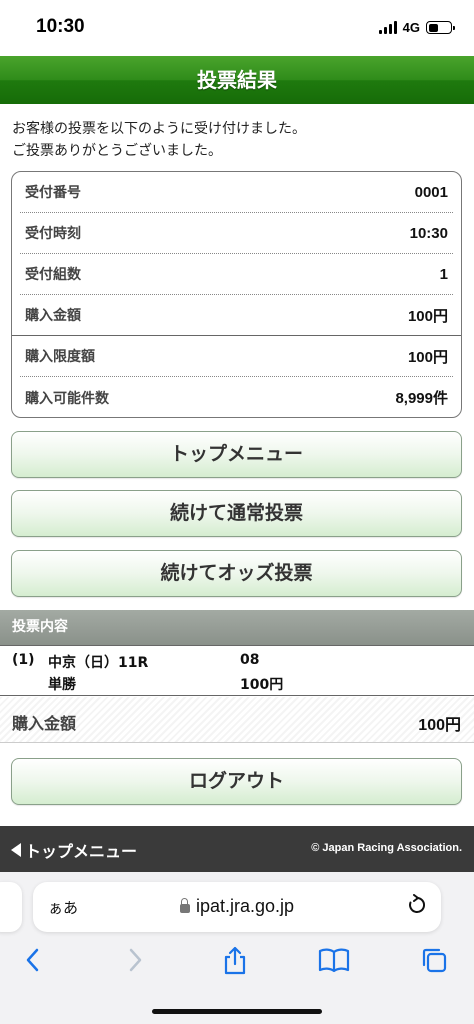 This screenshot has width=474, height=1024. I want to click on row-label: 購入金額, so click(53, 316).